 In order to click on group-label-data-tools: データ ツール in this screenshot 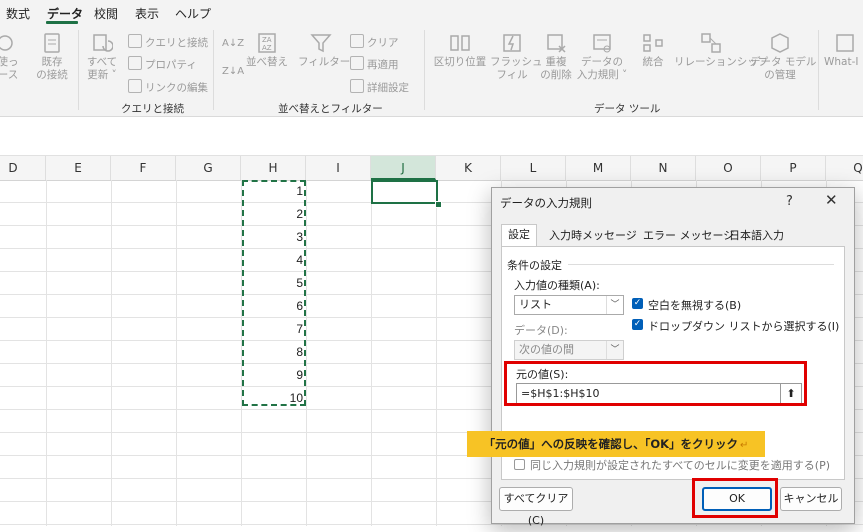, I will do `click(627, 109)`.